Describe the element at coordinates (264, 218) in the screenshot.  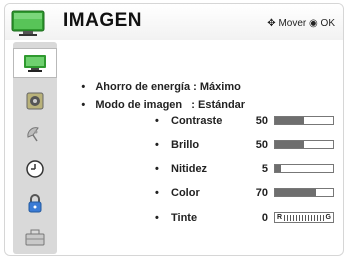
I see `setting-value: 0` at that location.